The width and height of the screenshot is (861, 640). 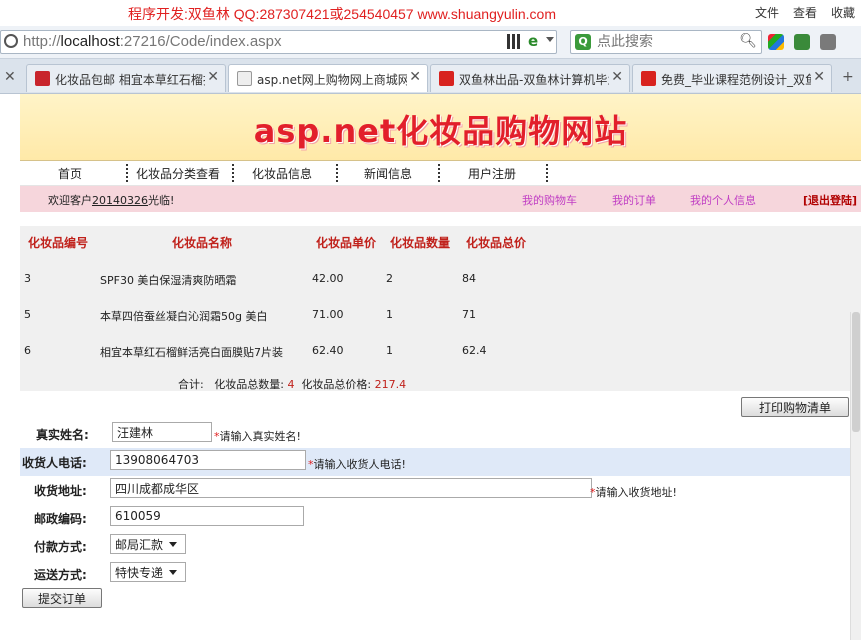 What do you see at coordinates (191, 352) in the screenshot?
I see `table-cell-name: 相宜本草红石榴鲜活亮白面膜贴7片装` at bounding box center [191, 352].